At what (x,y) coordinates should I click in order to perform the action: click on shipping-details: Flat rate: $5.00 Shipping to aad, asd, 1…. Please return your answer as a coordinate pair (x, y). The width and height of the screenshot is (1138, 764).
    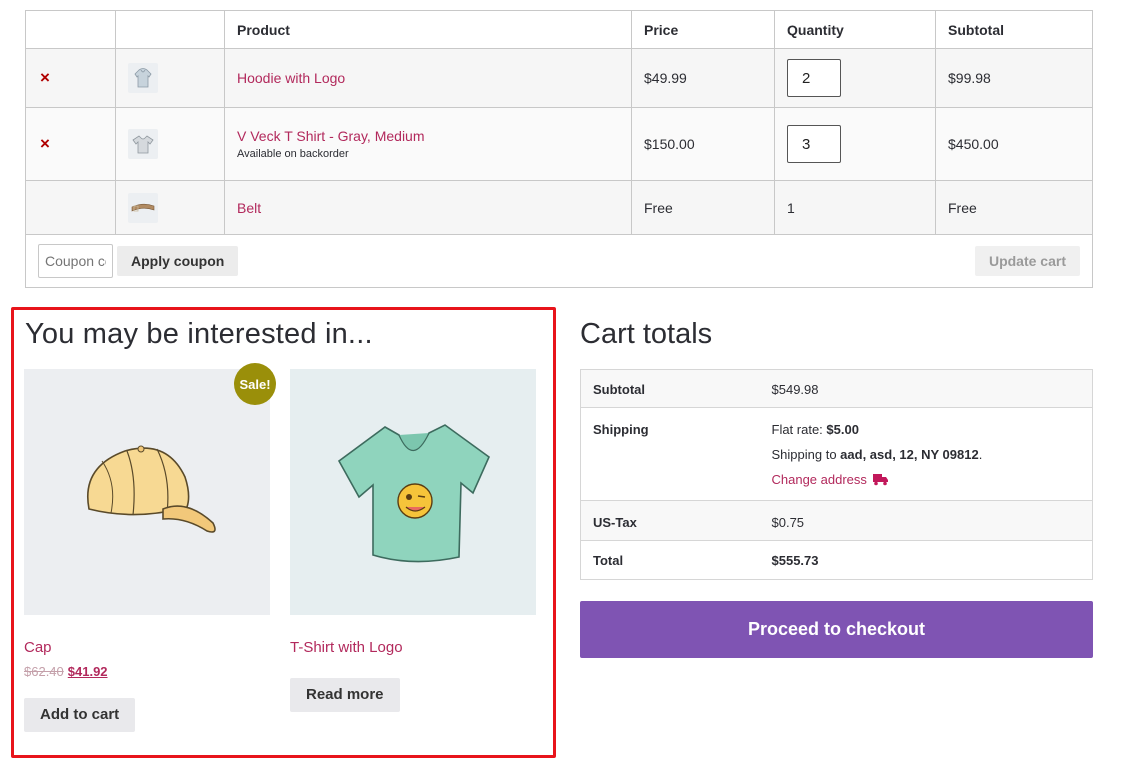
    Looking at the image, I should click on (926, 454).